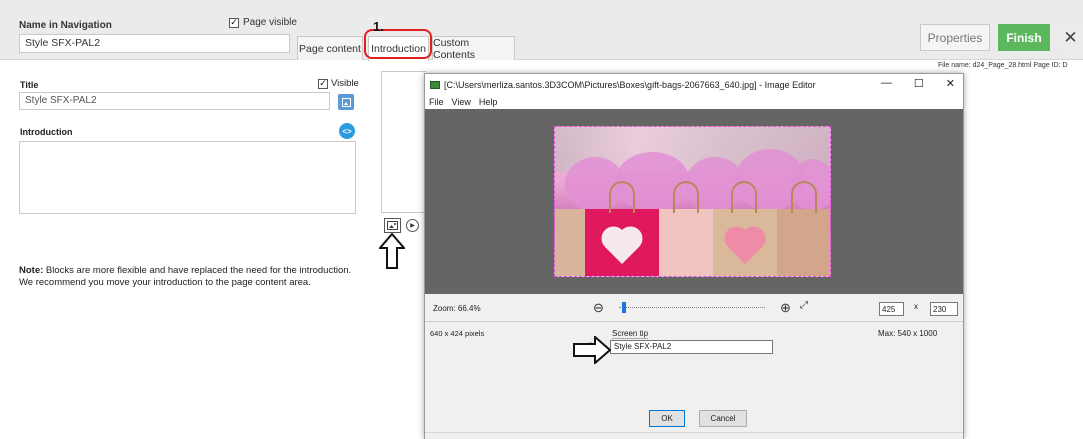 The image size is (1083, 439). Describe the element at coordinates (1003, 65) in the screenshot. I see `file-info: File name: d24_Page_28.html Page ID: D` at that location.